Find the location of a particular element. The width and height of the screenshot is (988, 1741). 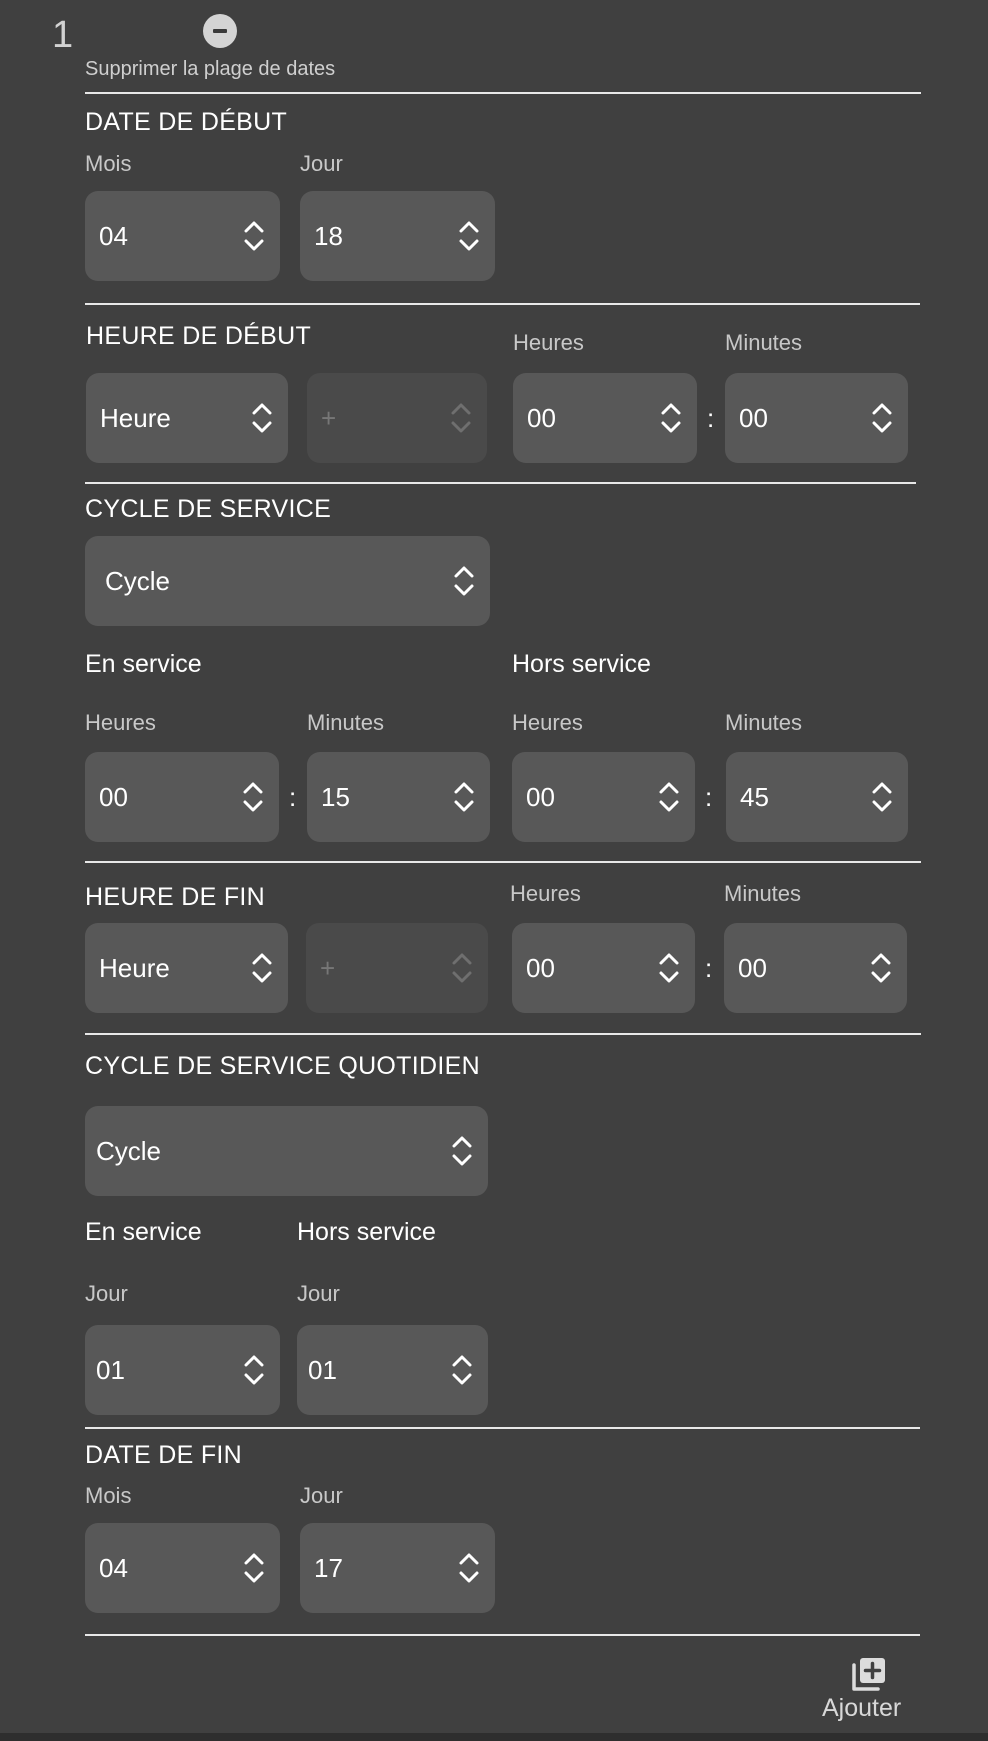

daily-on-day-value: 01 is located at coordinates (110, 1370).